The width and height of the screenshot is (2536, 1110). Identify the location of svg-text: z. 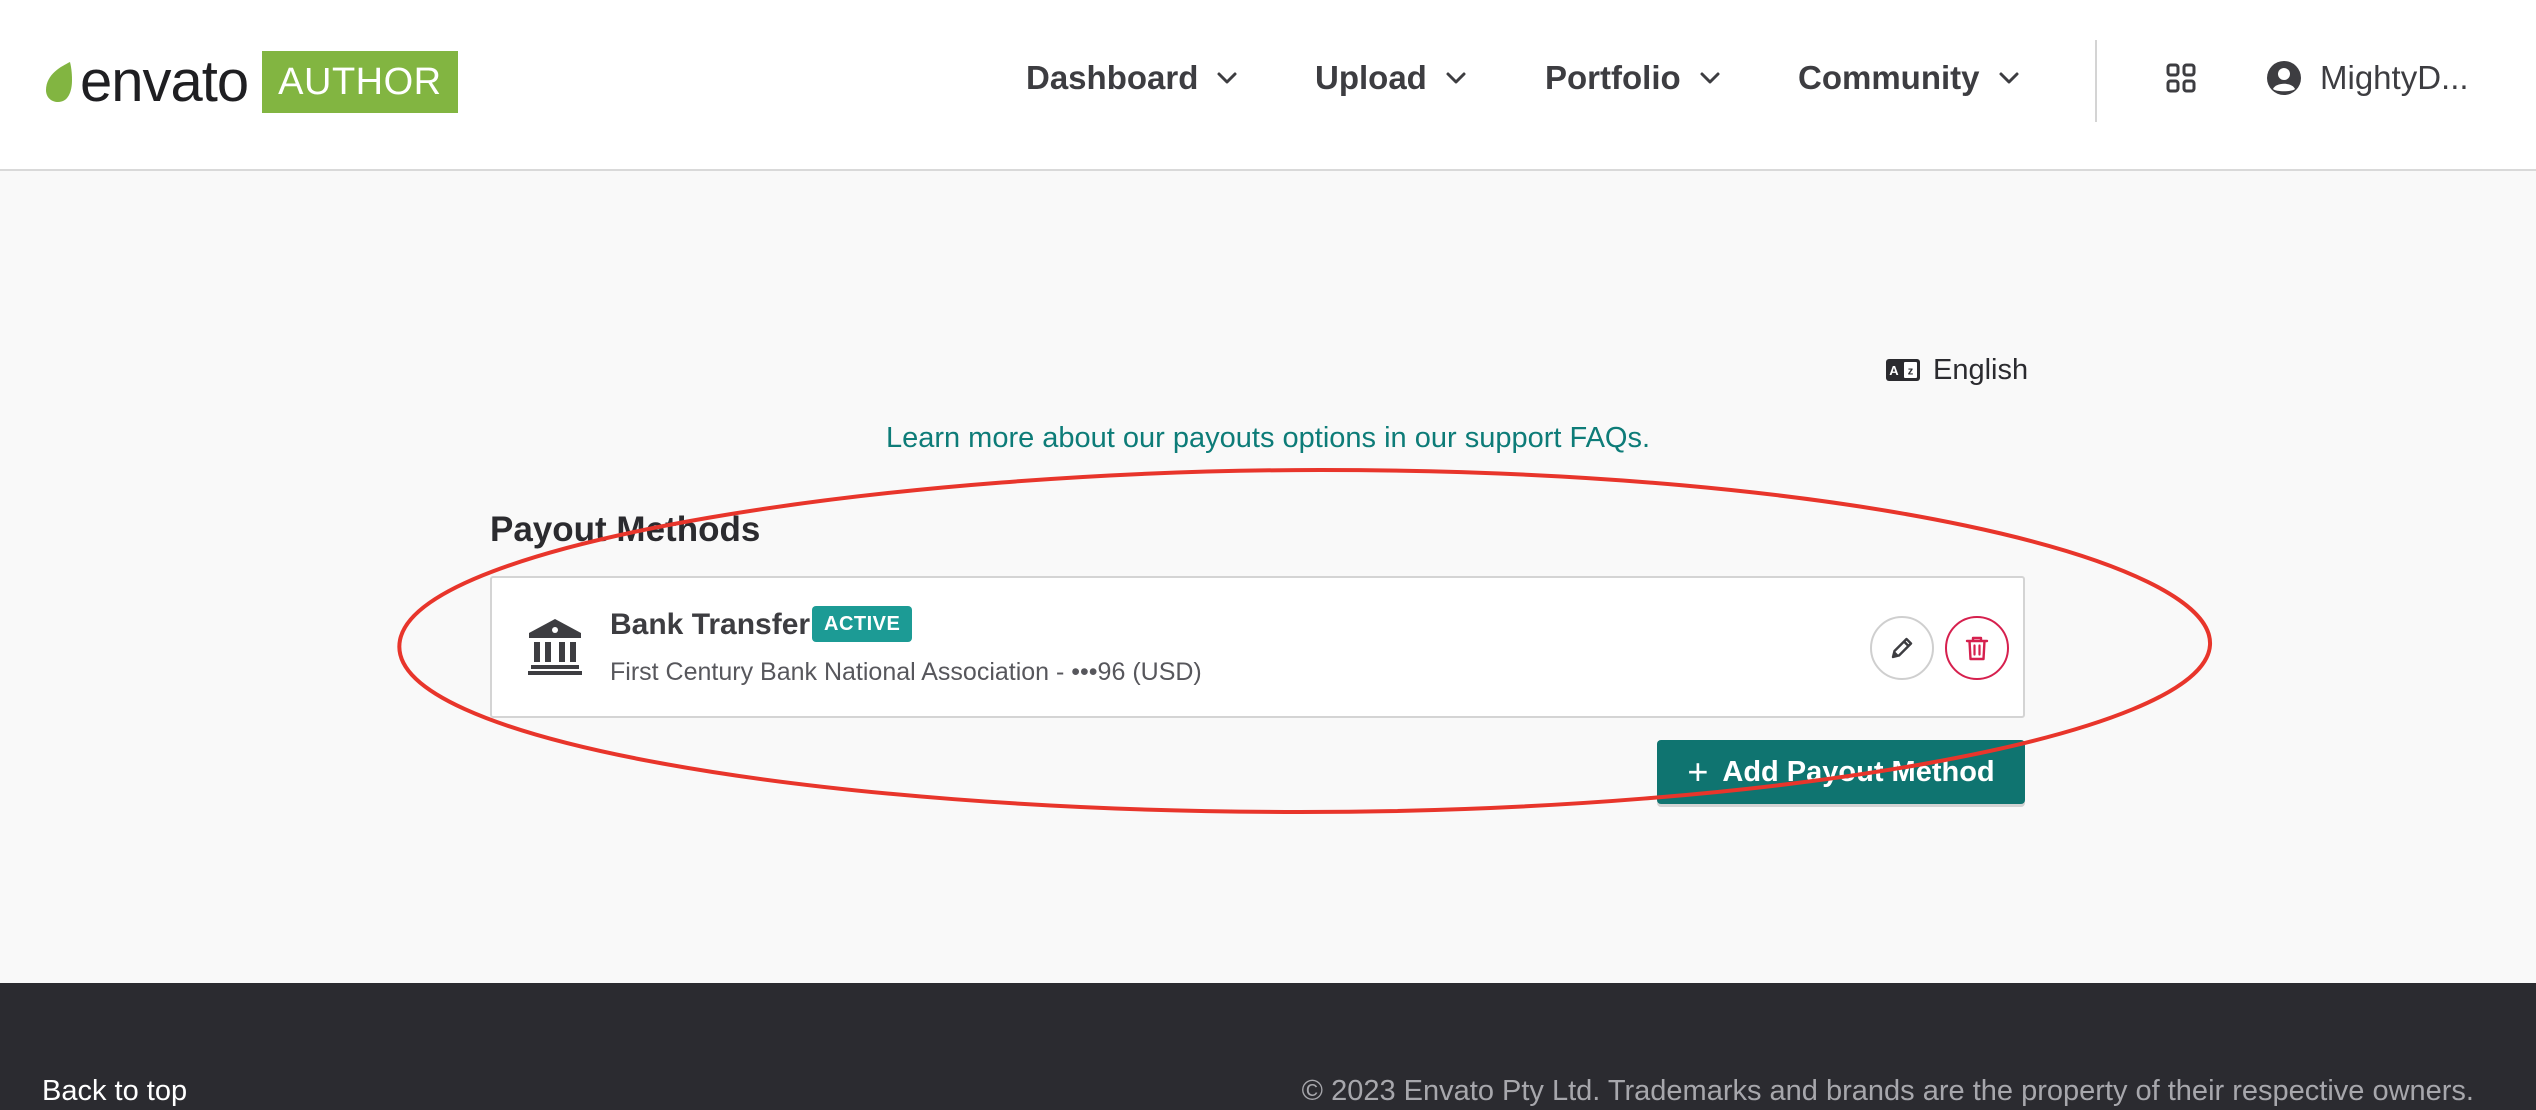
(1911, 372).